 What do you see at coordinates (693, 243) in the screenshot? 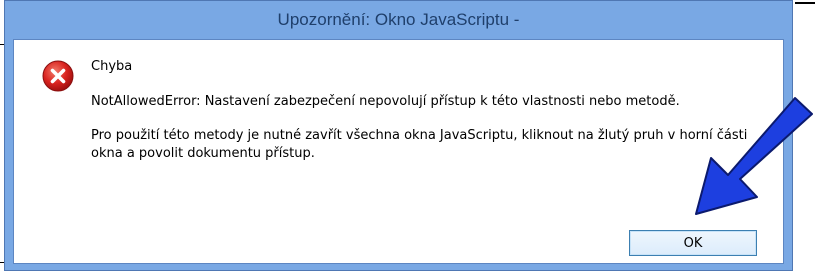
I see `ok-button: OK` at bounding box center [693, 243].